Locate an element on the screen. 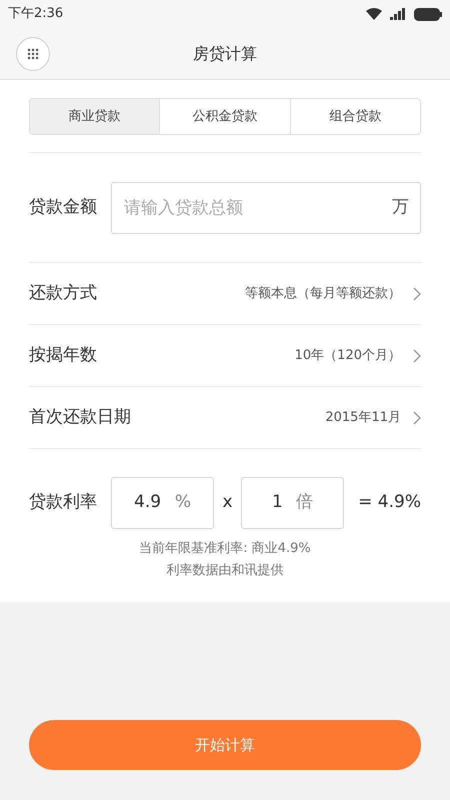 The image size is (450, 800). battery-icon is located at coordinates (428, 14).